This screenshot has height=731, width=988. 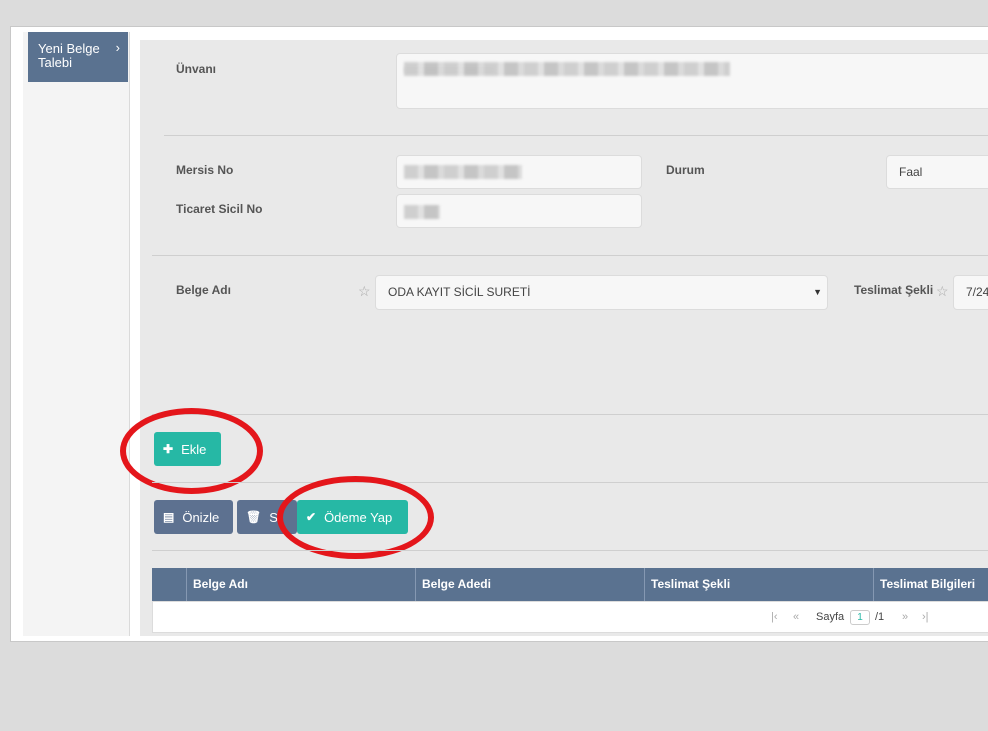 I want to click on sil-label: Si, so click(x=275, y=517).